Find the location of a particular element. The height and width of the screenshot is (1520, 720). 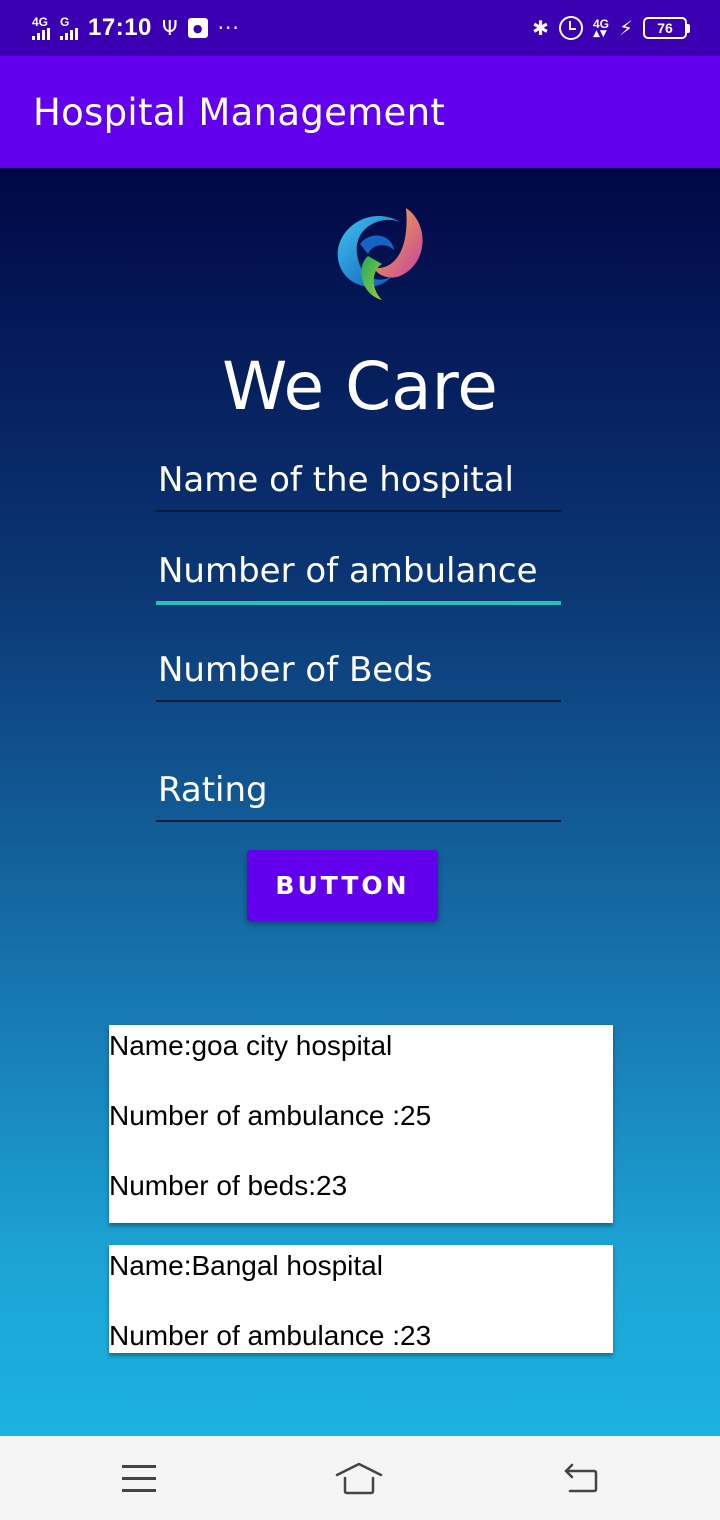

ambulance-count-placeholder: Number of ambulance is located at coordinates (348, 571).